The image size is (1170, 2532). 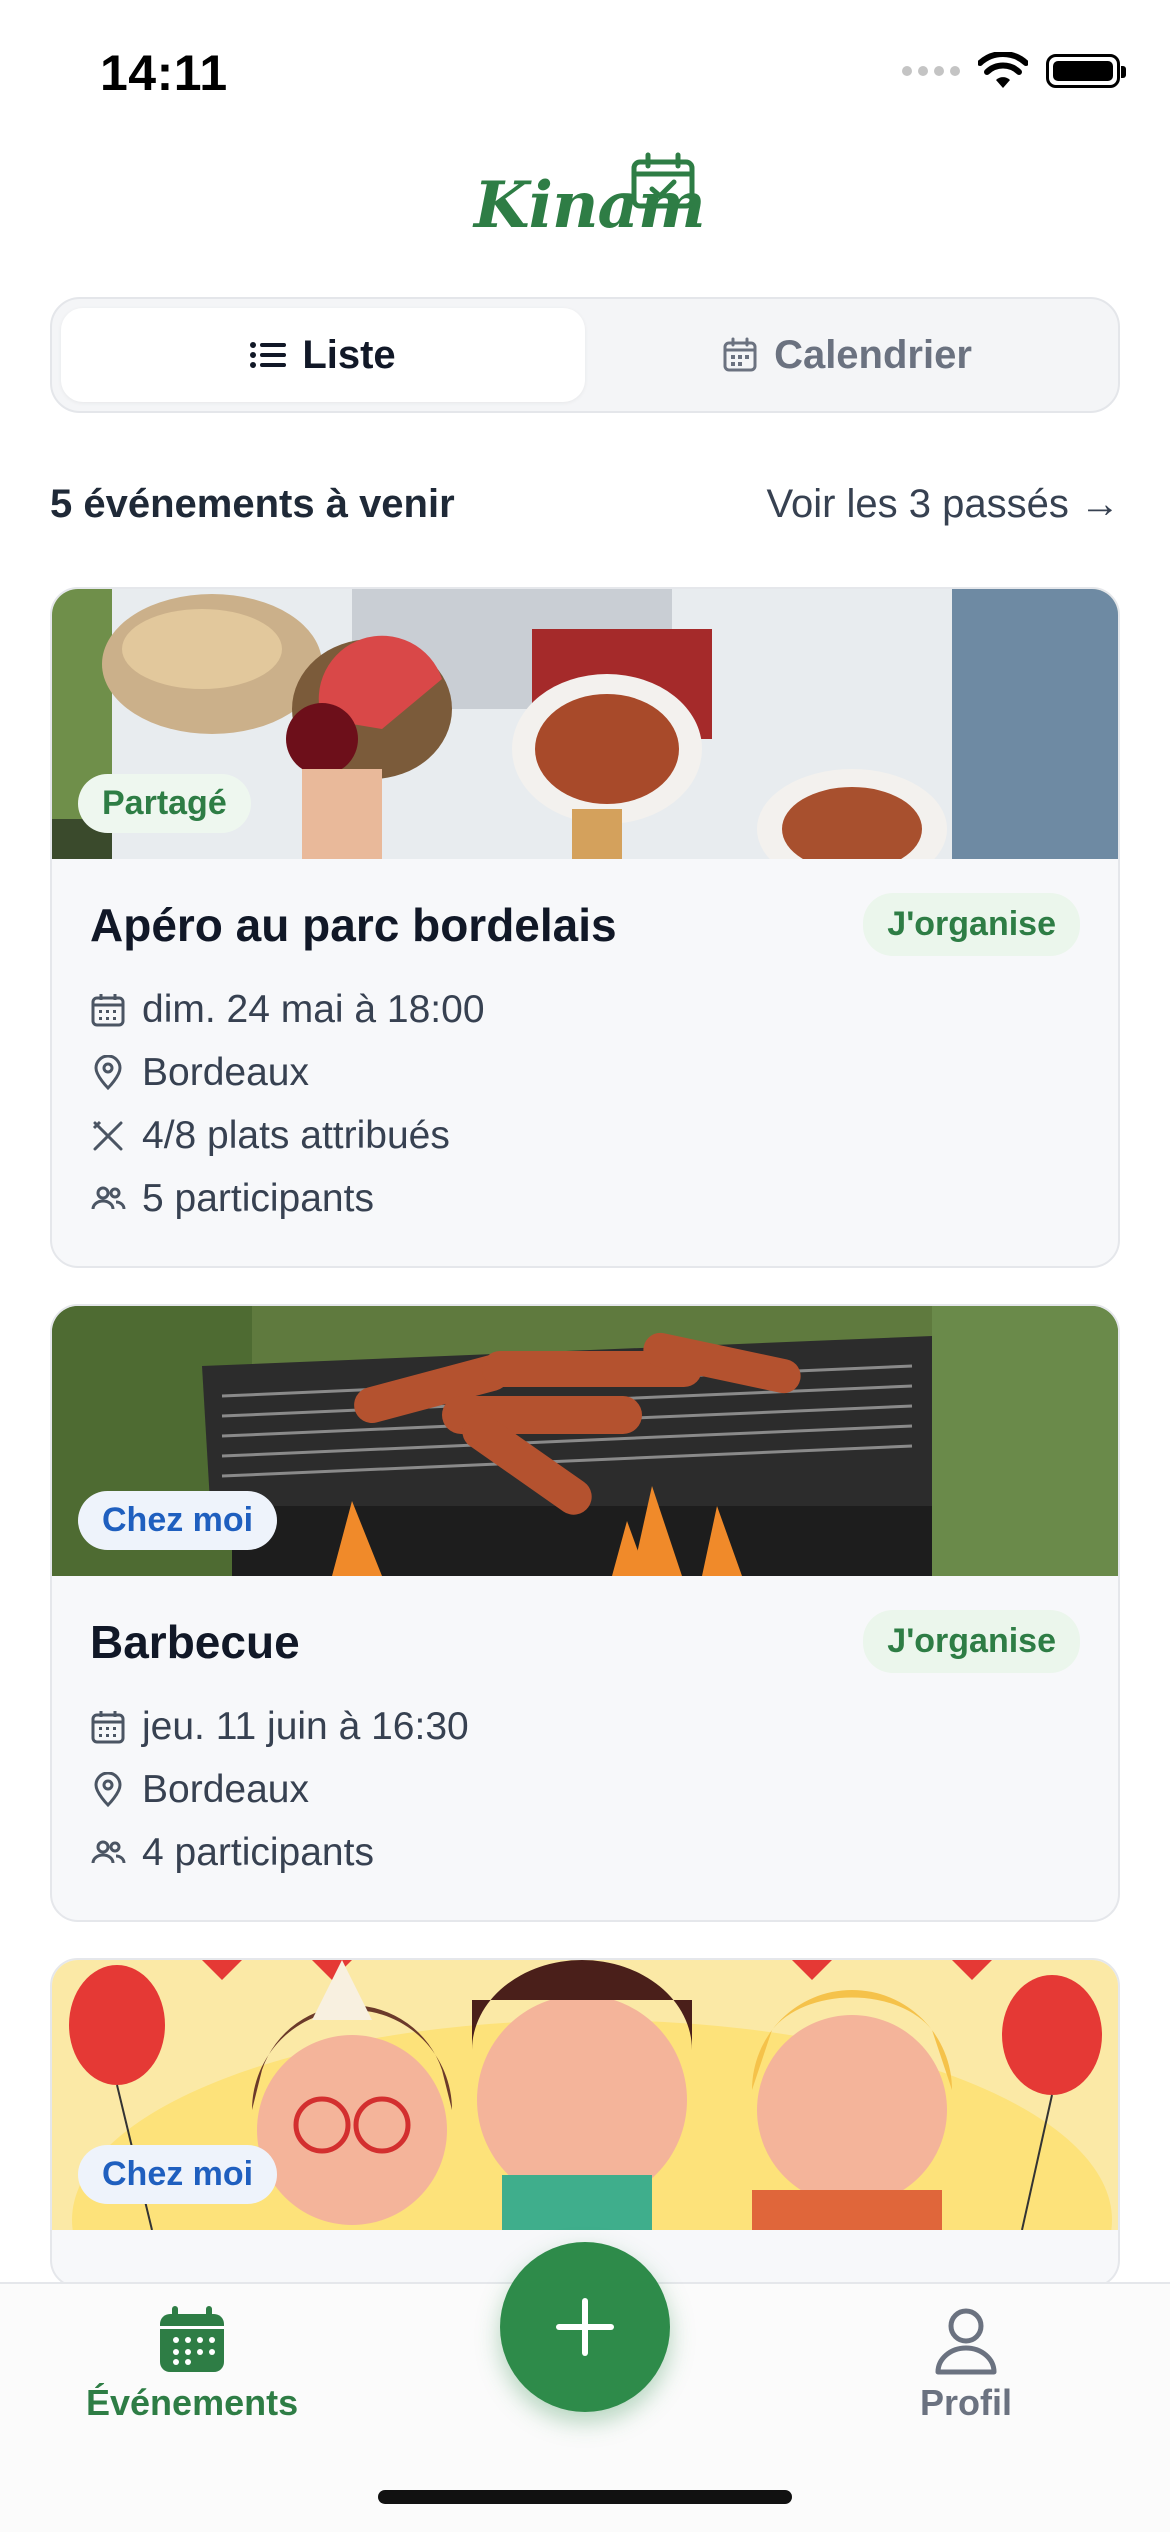 I want to click on event-participants: 5 participants, so click(x=585, y=1198).